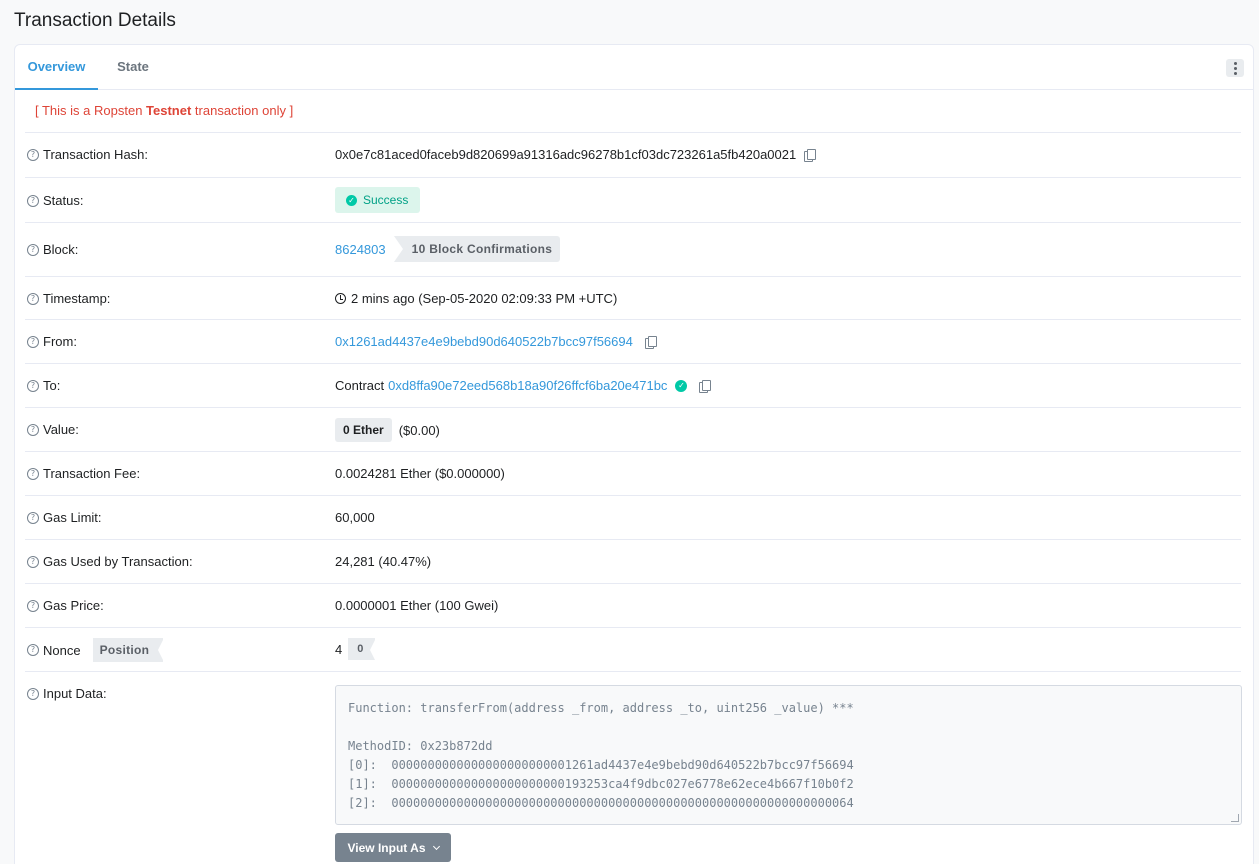 The height and width of the screenshot is (864, 1259). I want to click on gas-used-value: 24,281 (40.47%), so click(383, 561).